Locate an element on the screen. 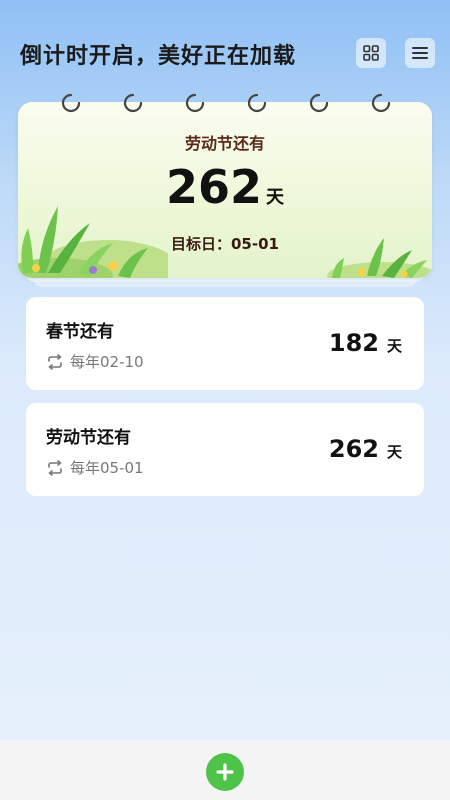 Image resolution: width=450 pixels, height=800 pixels. event-repeat: 每年05-01 is located at coordinates (95, 467).